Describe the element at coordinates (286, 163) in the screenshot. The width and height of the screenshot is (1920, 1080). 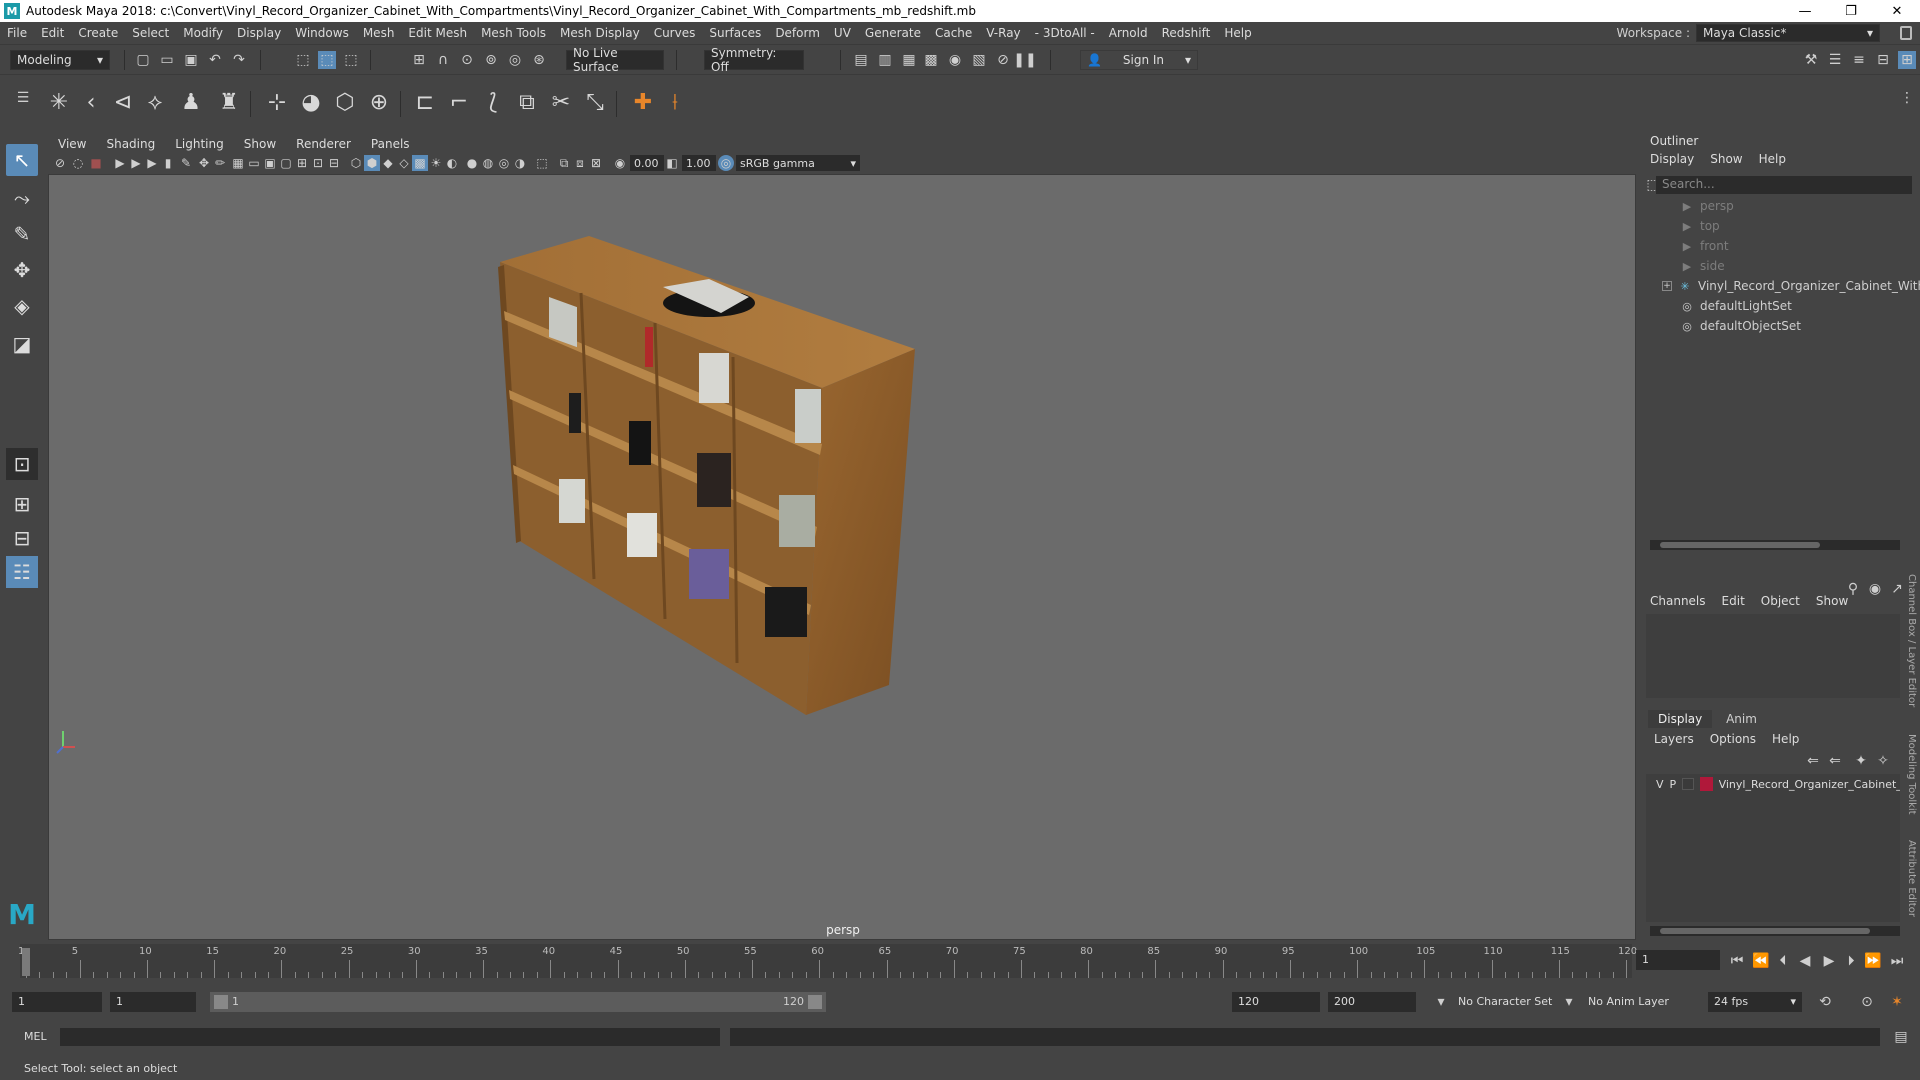
I see `gate-mask-icon: ▢` at that location.